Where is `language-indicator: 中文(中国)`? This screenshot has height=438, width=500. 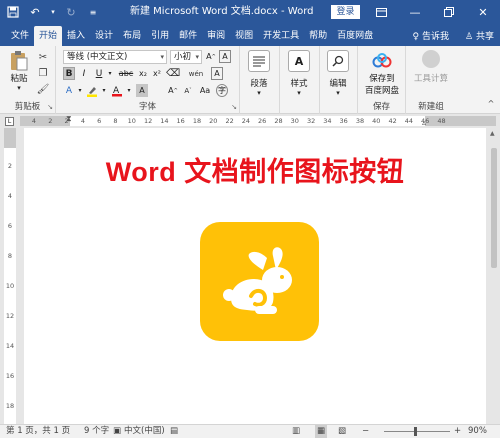
language-indicator: 中文(中国) is located at coordinates (144, 431).